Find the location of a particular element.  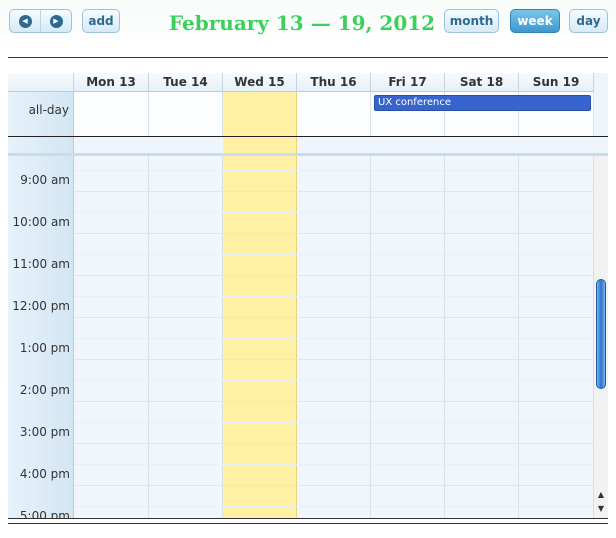

date-navigation: ◀ ▶ is located at coordinates (40, 21).